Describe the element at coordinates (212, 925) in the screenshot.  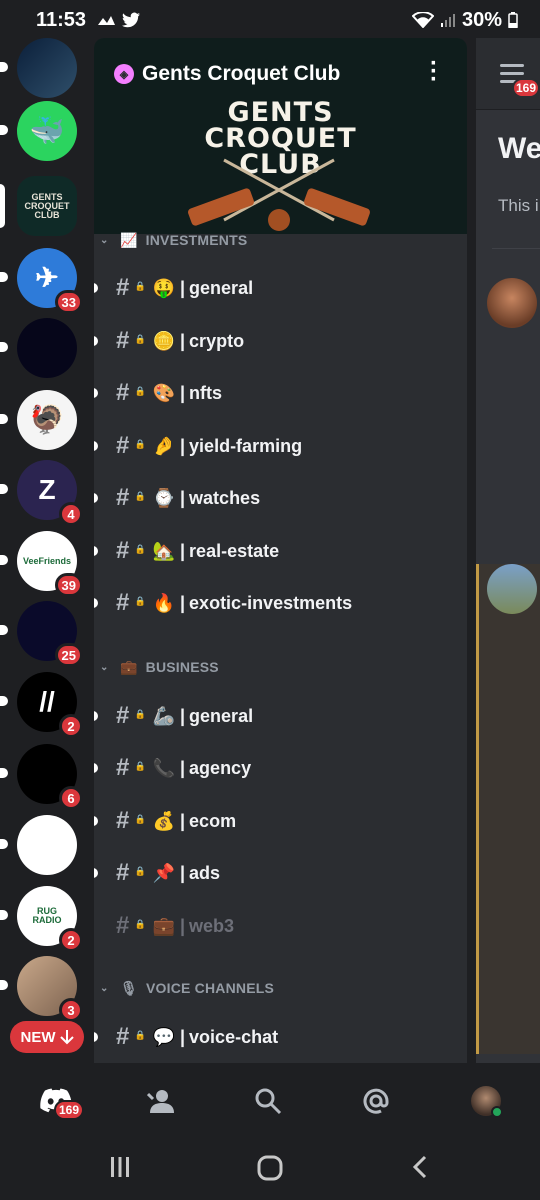
I see `channel-name: web3` at that location.